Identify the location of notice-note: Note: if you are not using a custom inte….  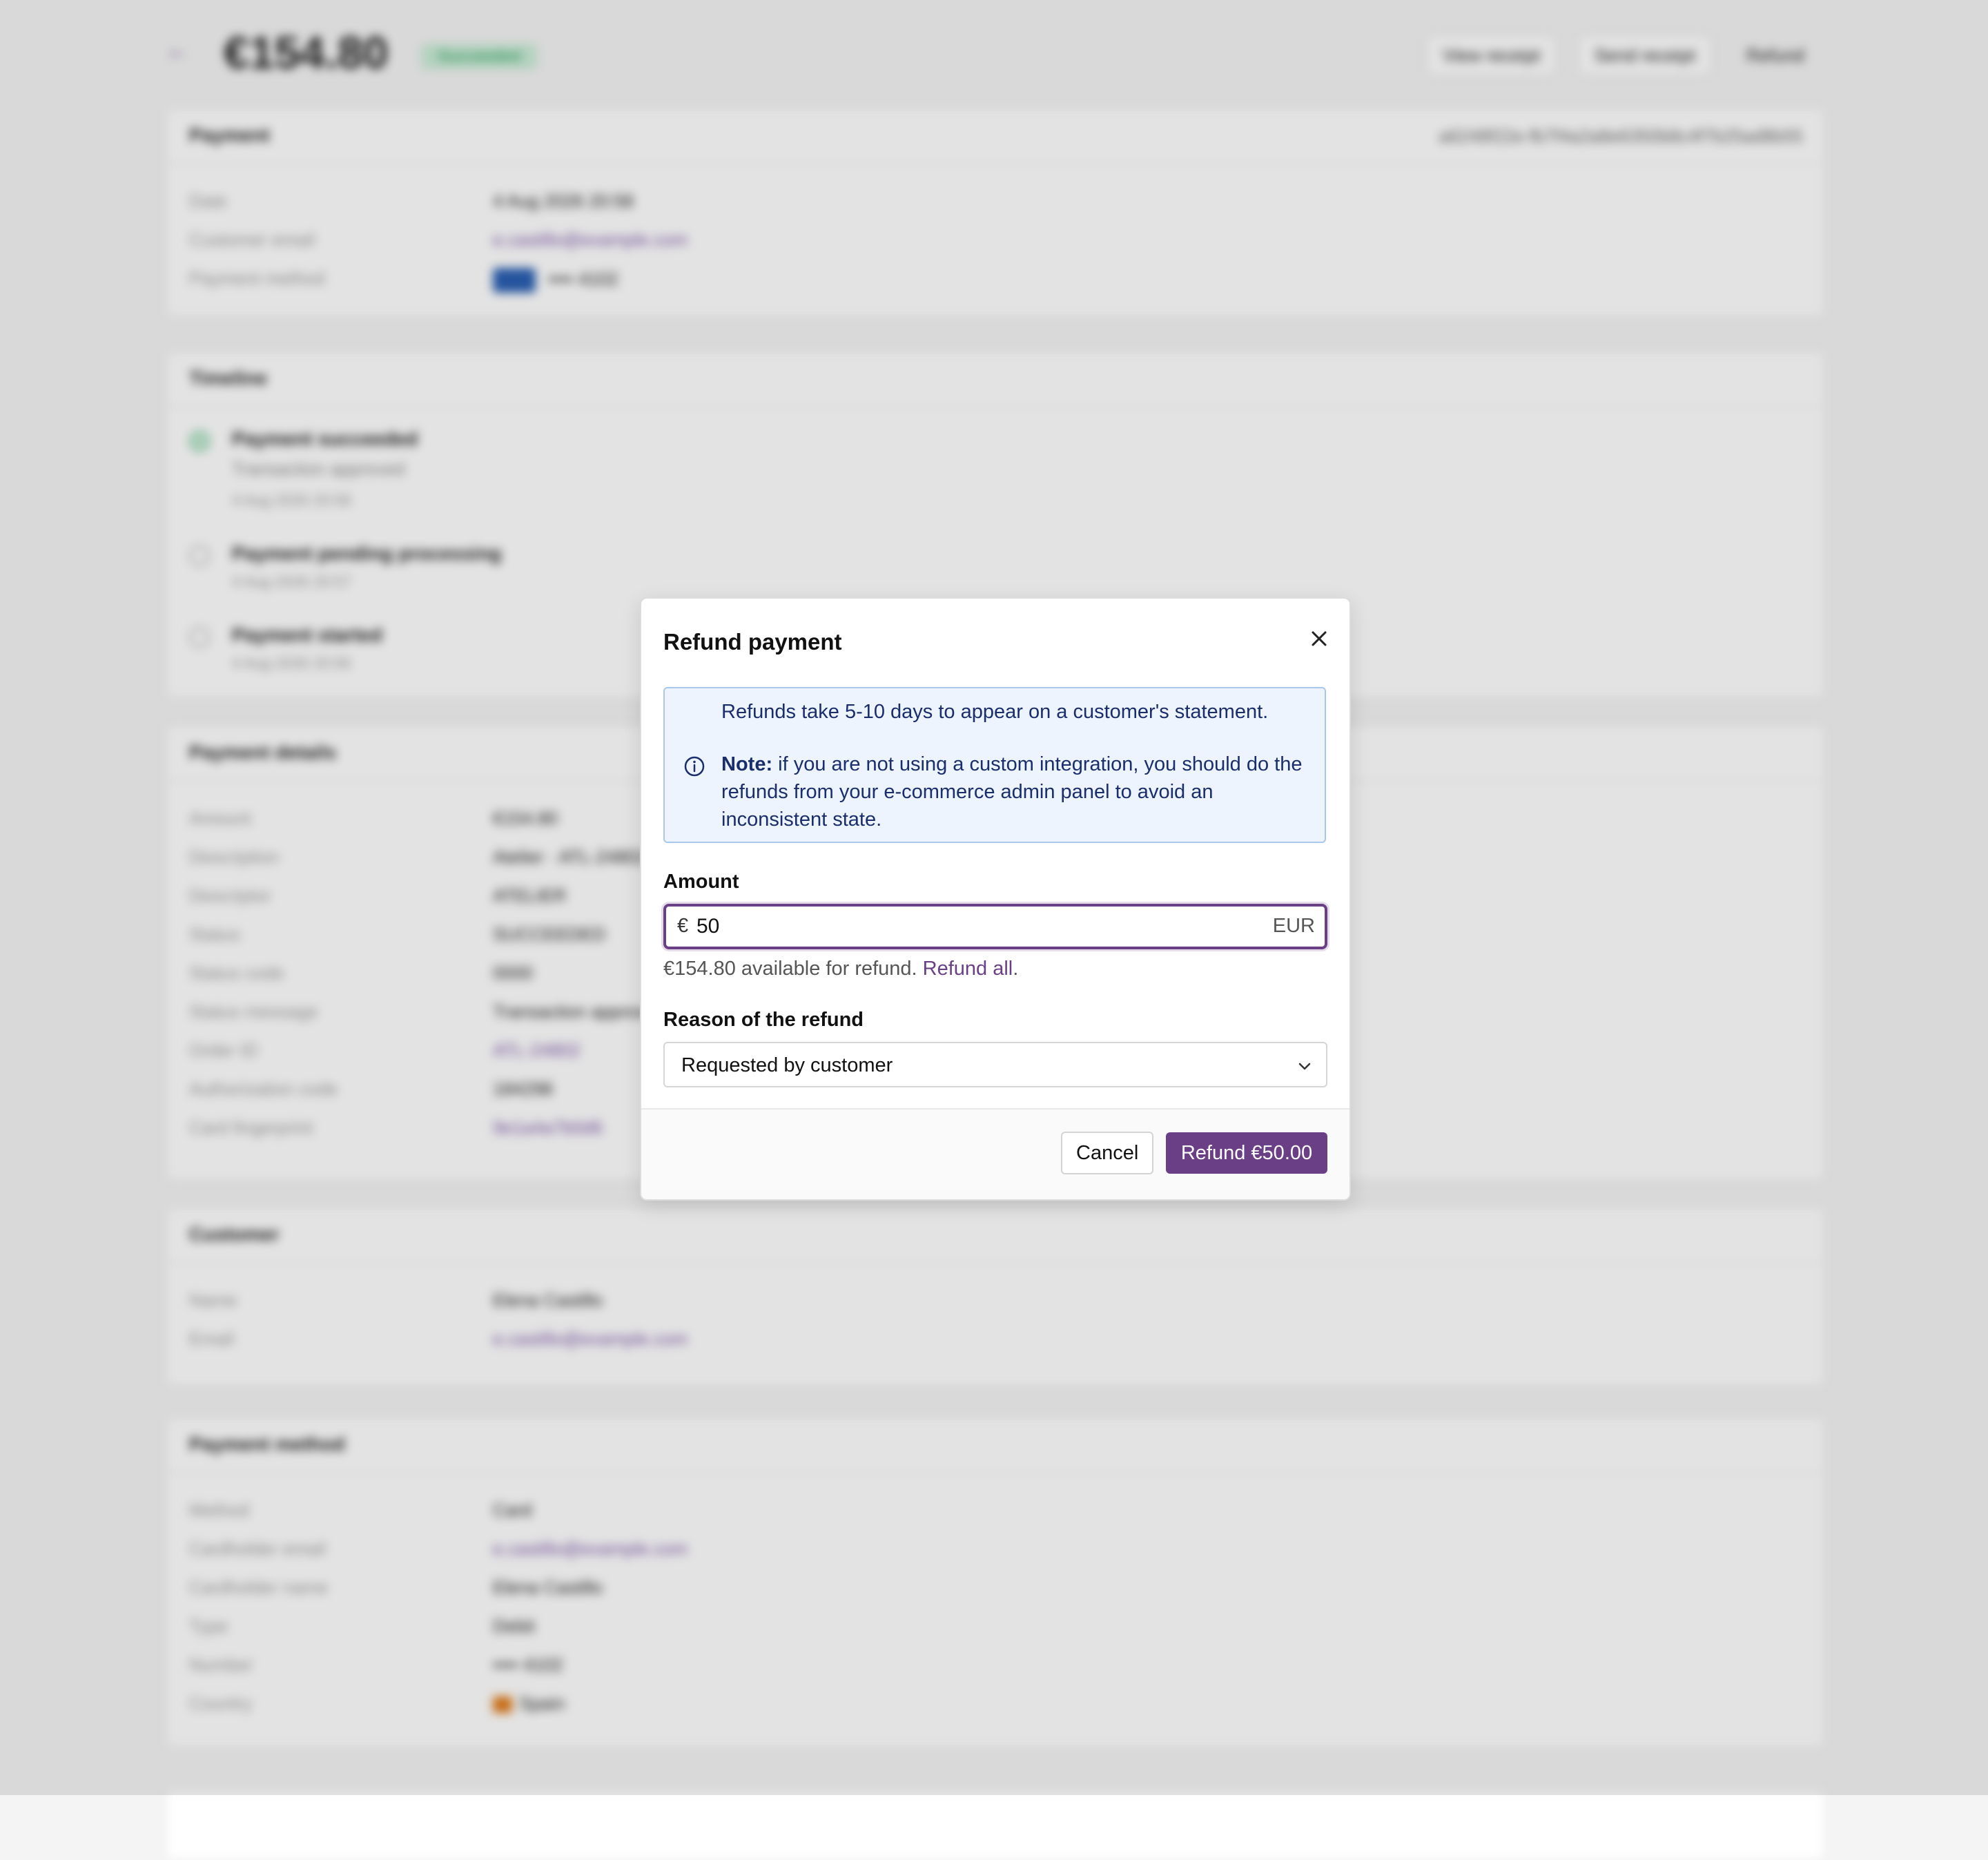
(1018, 791).